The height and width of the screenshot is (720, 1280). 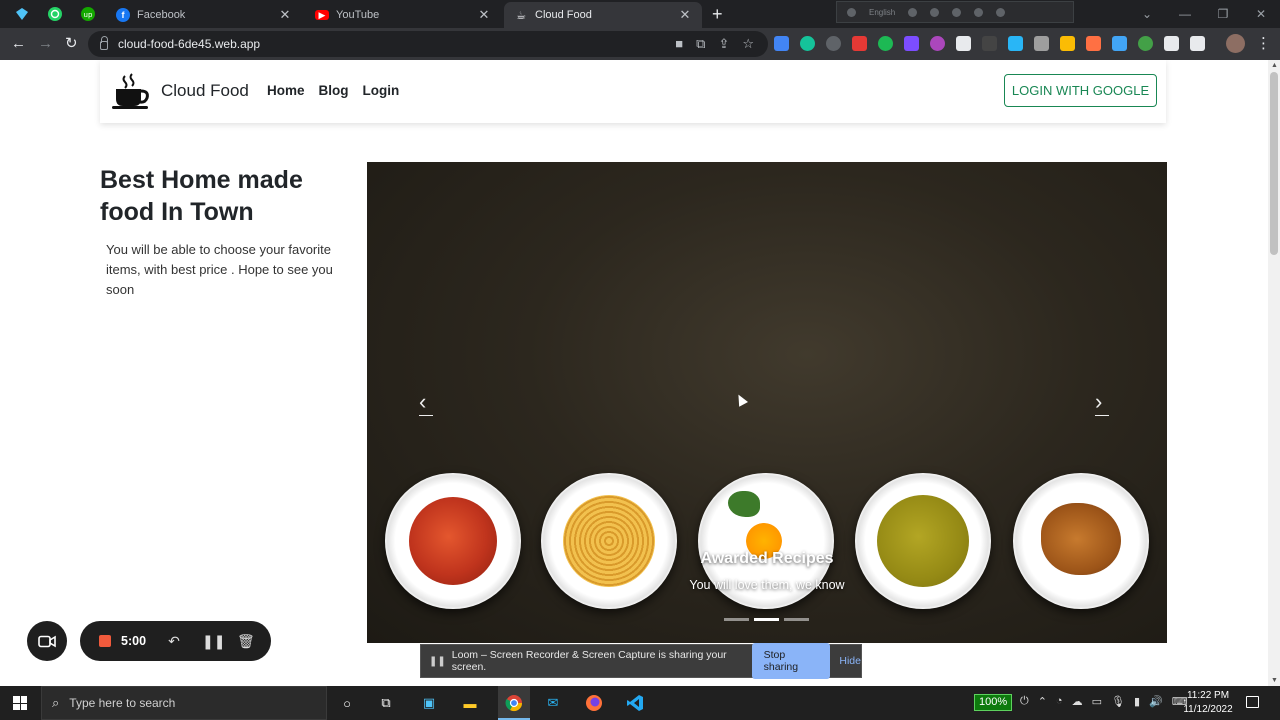 What do you see at coordinates (426, 403) in the screenshot?
I see `chevron-left-icon: ‹` at bounding box center [426, 403].